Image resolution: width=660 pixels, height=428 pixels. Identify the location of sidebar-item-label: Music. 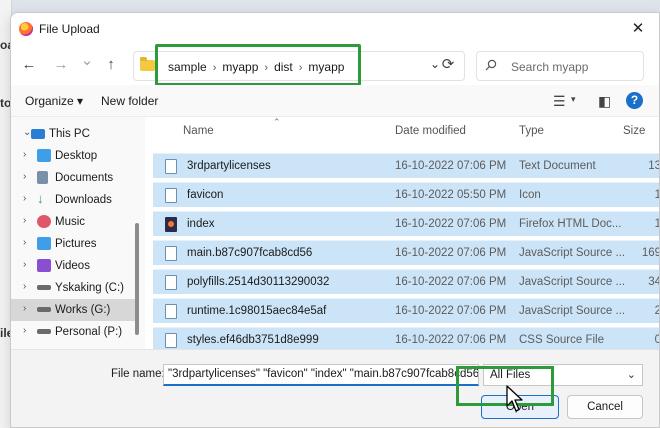
(70, 222).